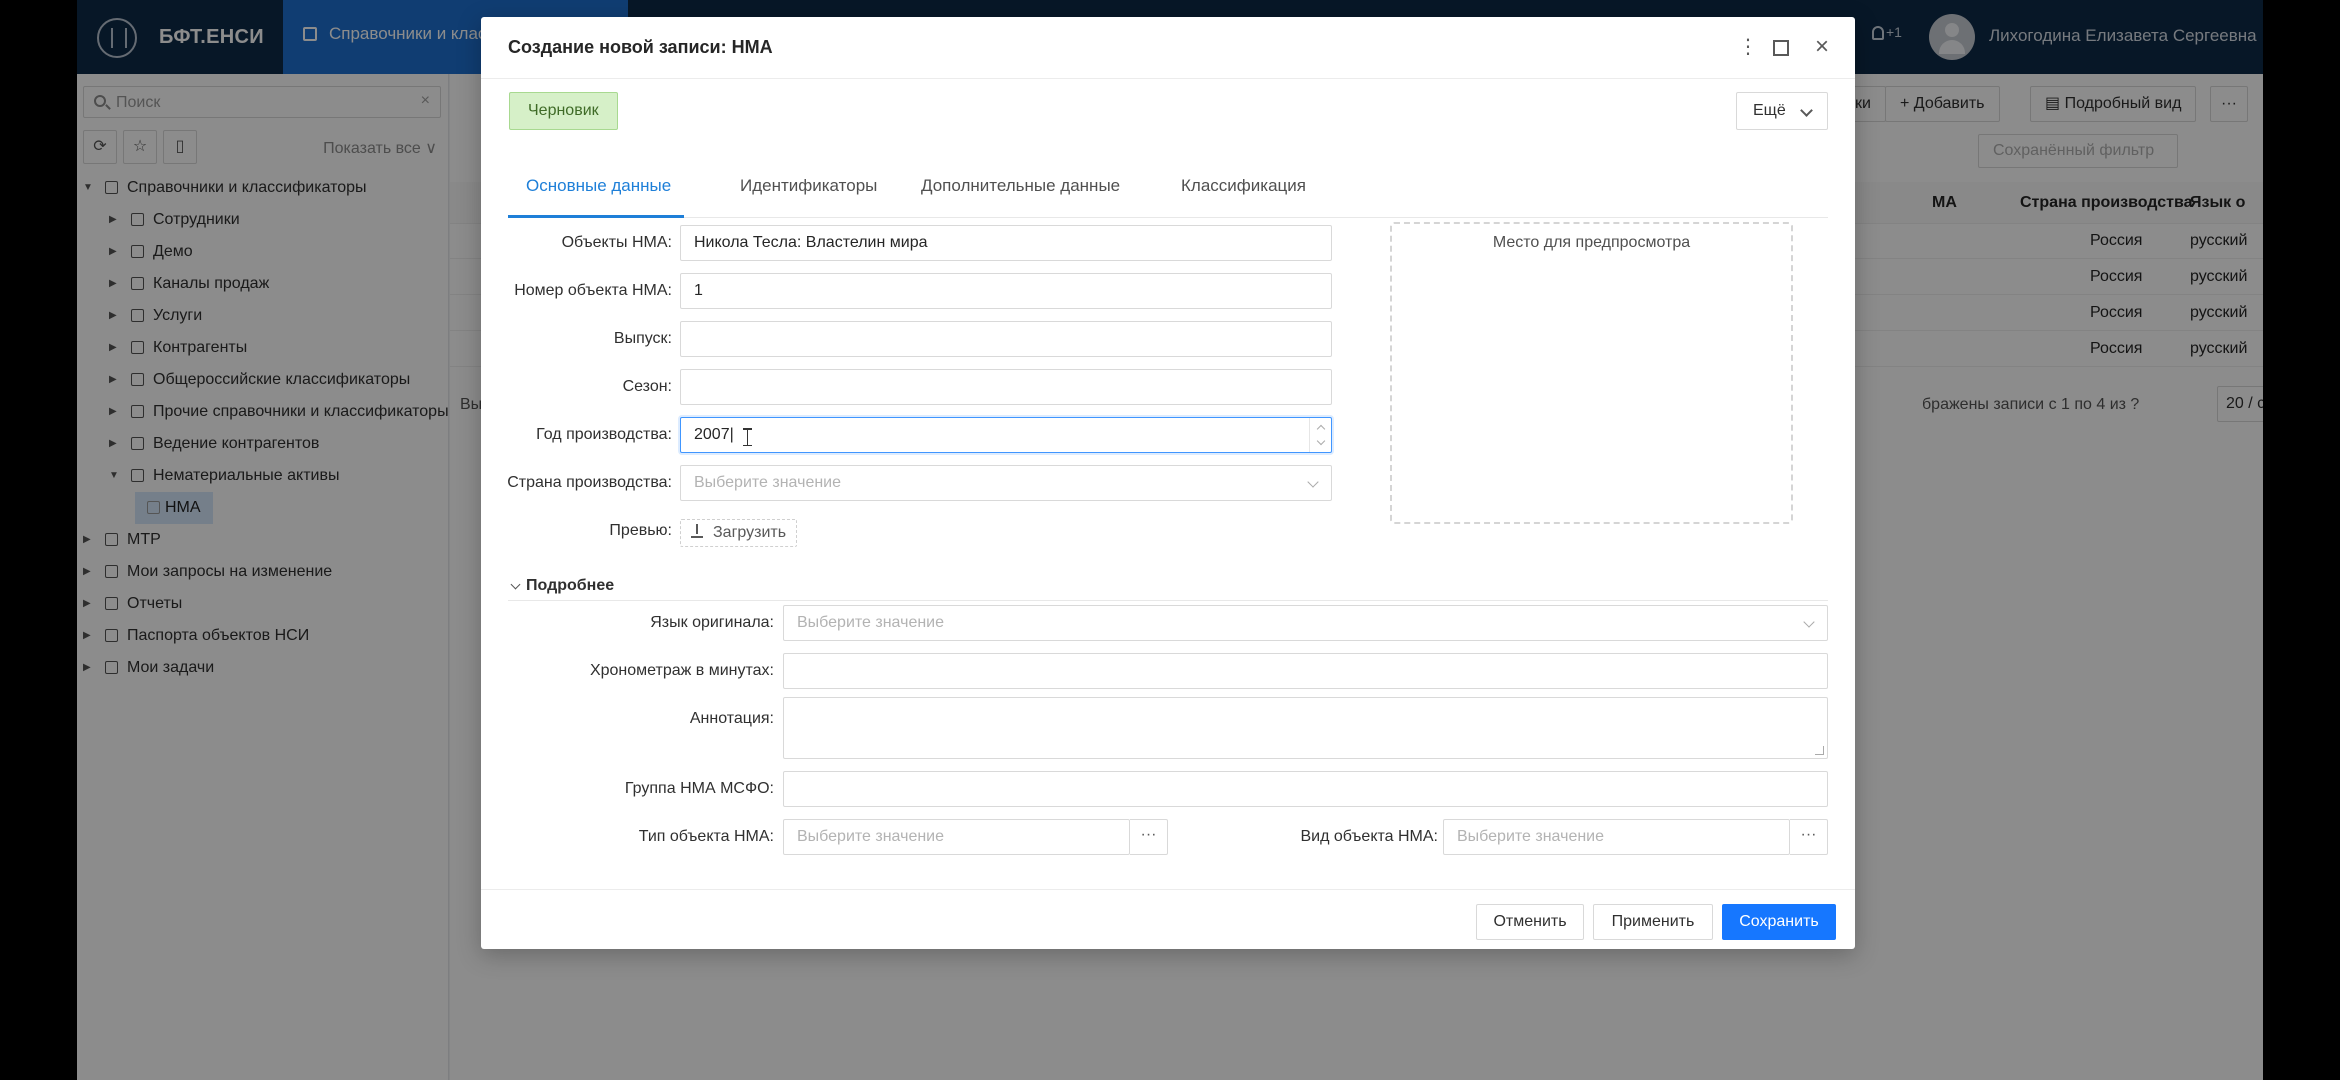 This screenshot has height=1080, width=2340. What do you see at coordinates (749, 437) in the screenshot?
I see `text-cursor-icon` at bounding box center [749, 437].